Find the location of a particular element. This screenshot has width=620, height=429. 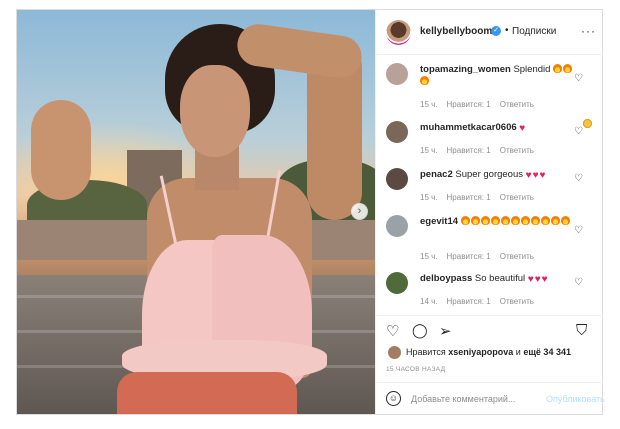

comment-time: 14 ч. is located at coordinates (429, 301).